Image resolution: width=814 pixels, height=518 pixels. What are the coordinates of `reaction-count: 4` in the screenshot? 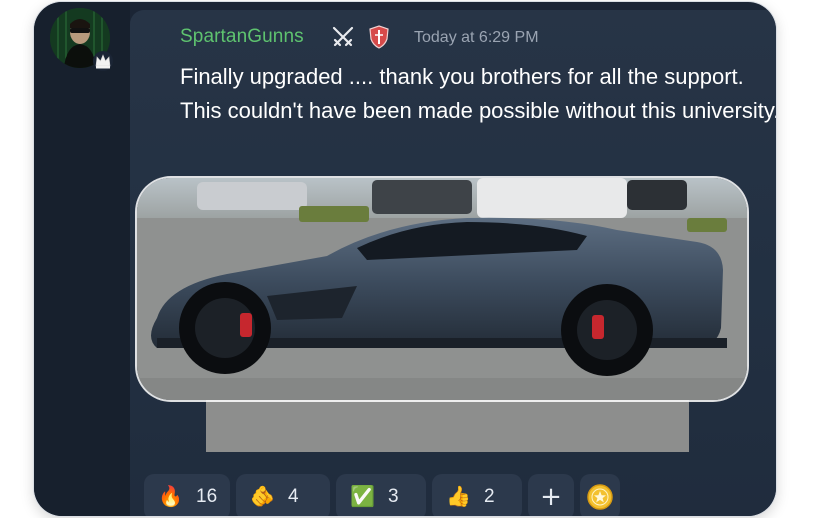 It's located at (293, 496).